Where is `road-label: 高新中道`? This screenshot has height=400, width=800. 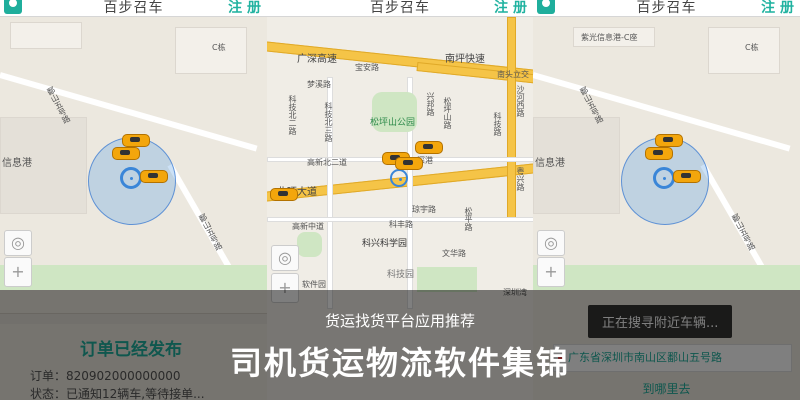
road-label: 高新中道 is located at coordinates (308, 226).